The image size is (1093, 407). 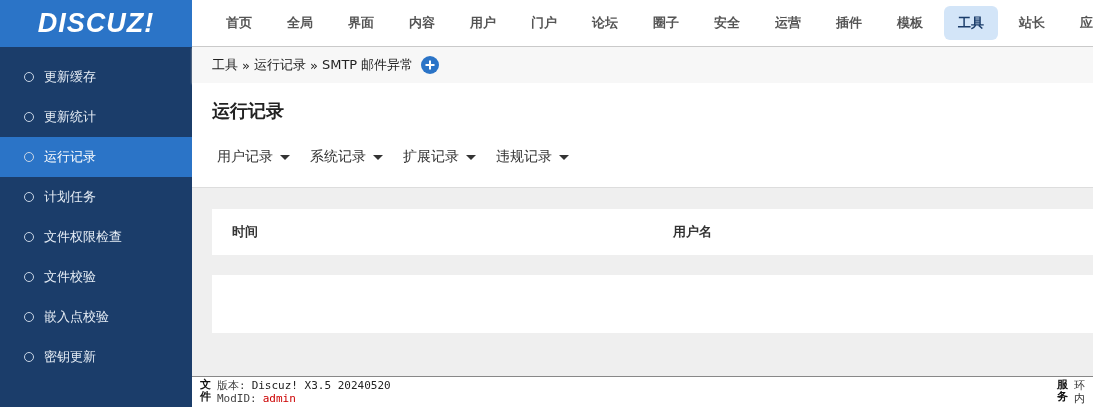 I want to click on nav-tab: 论坛, so click(x=605, y=23).